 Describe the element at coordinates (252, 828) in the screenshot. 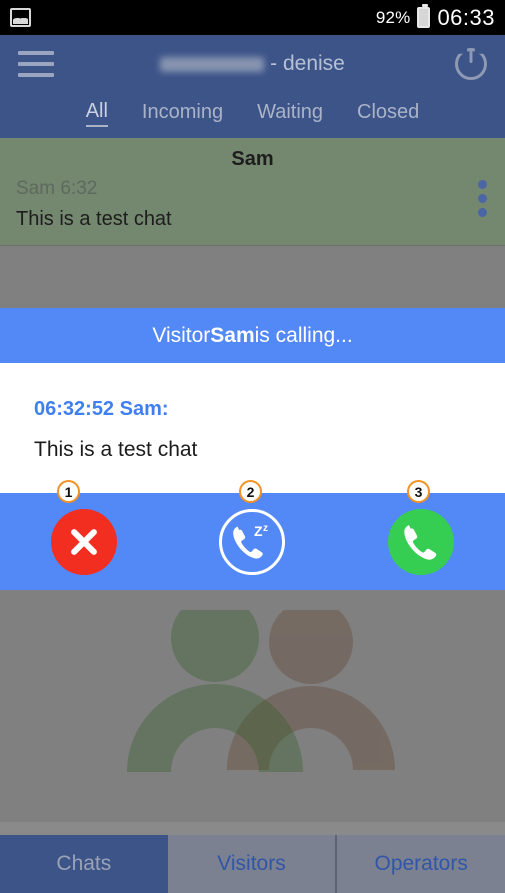

I see `bottom-nav-spacer` at that location.